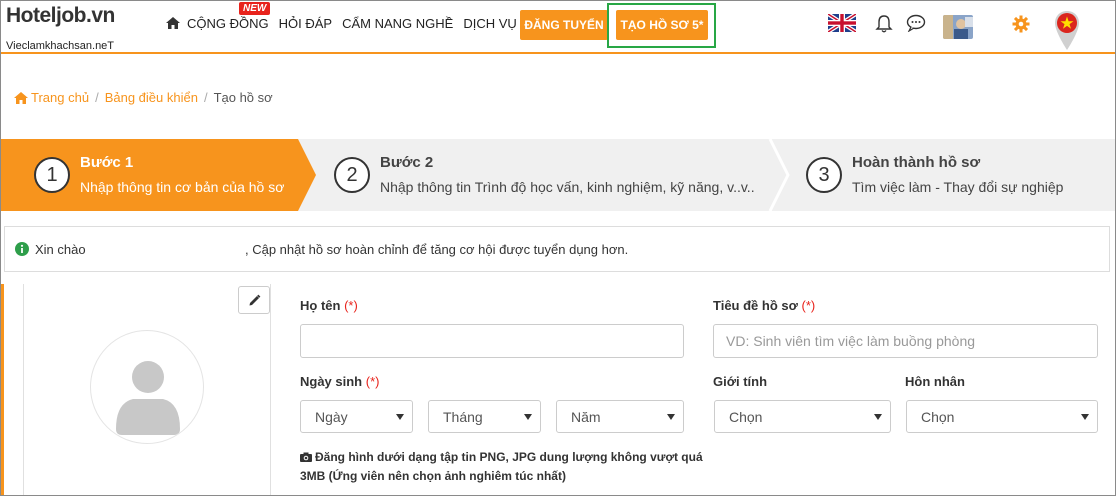  Describe the element at coordinates (661, 25) in the screenshot. I see `highlight-frame` at that location.